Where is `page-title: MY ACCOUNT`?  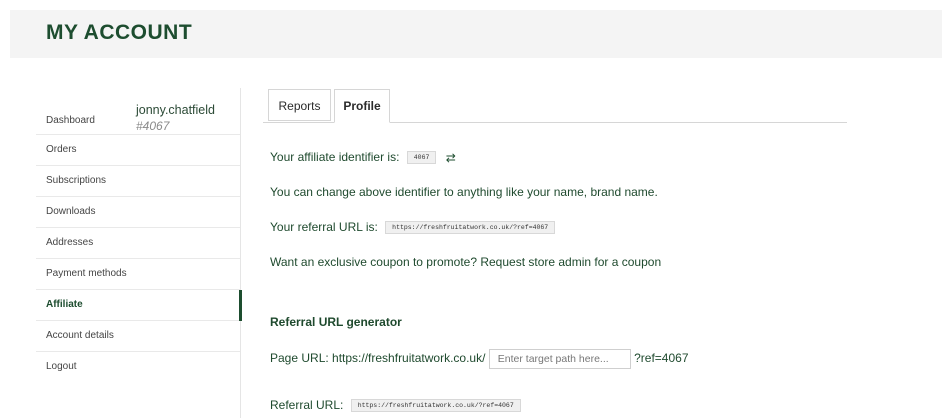 page-title: MY ACCOUNT is located at coordinates (119, 32).